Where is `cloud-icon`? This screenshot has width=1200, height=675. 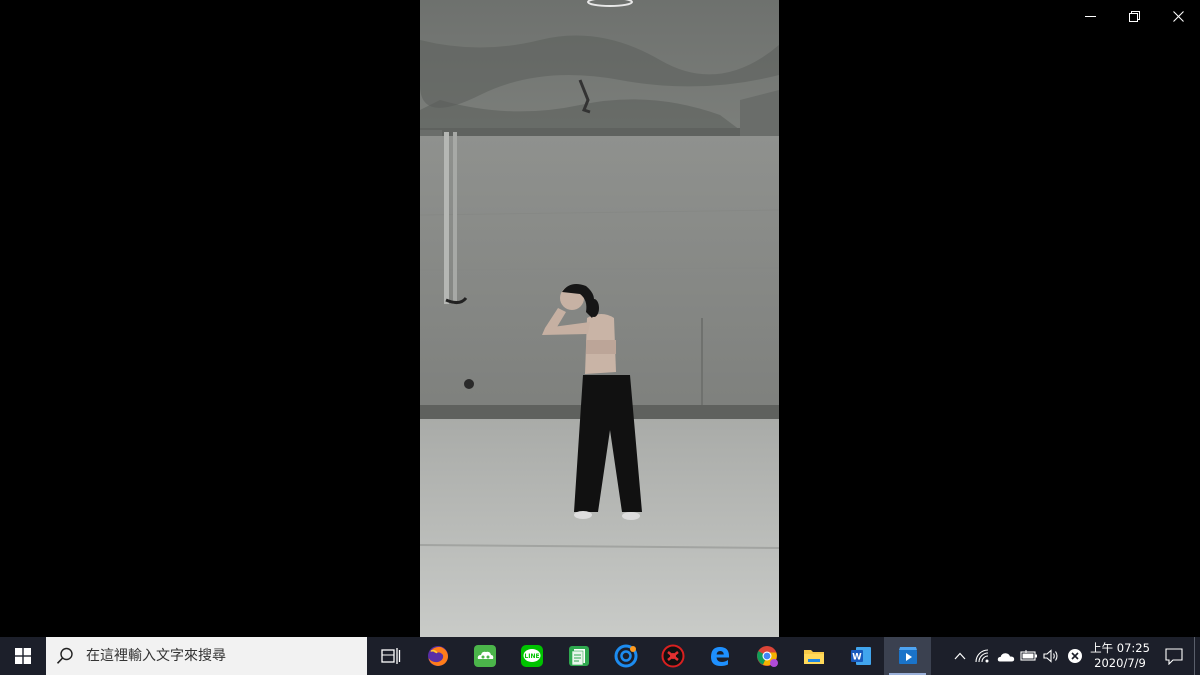
cloud-icon is located at coordinates (1005, 656).